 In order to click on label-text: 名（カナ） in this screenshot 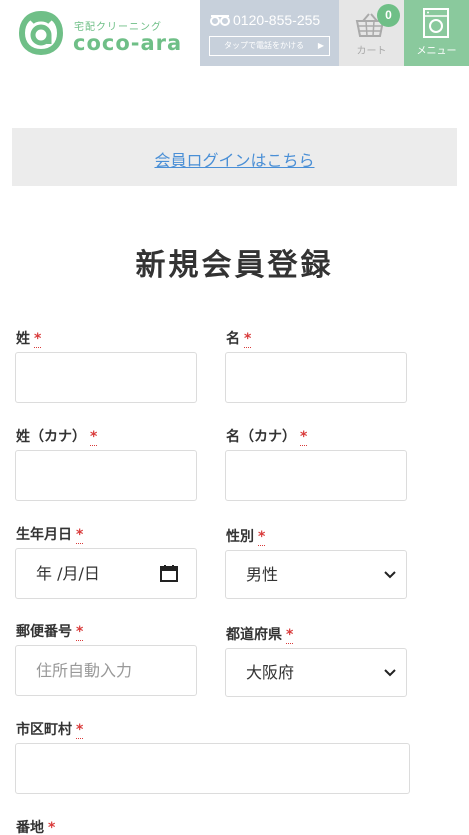, I will do `click(261, 437)`.